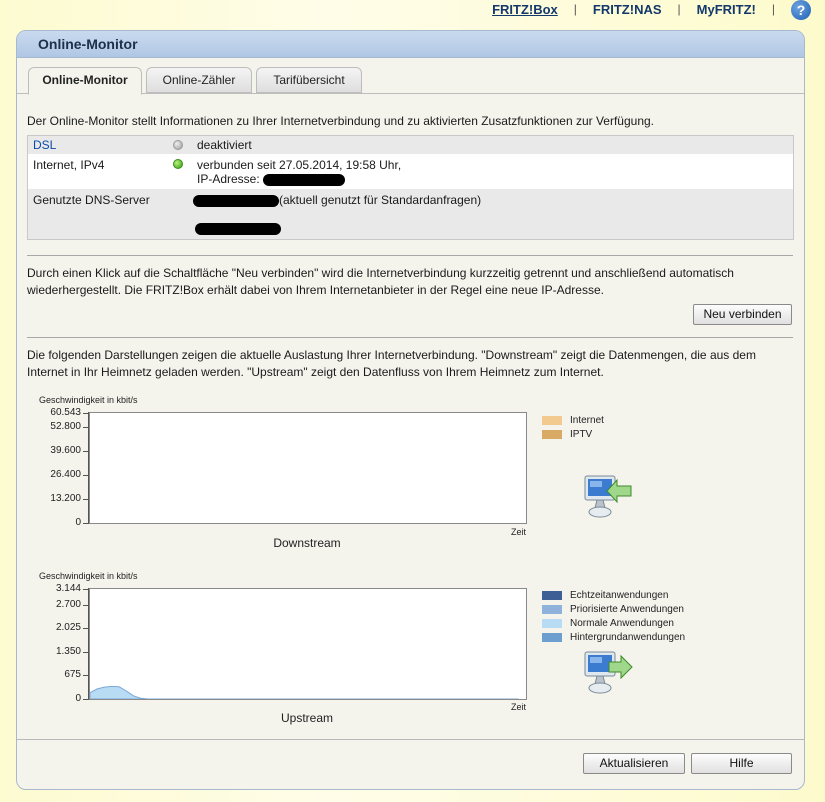  Describe the element at coordinates (68, 588) in the screenshot. I see `us-y-tick-label: 3.144` at that location.